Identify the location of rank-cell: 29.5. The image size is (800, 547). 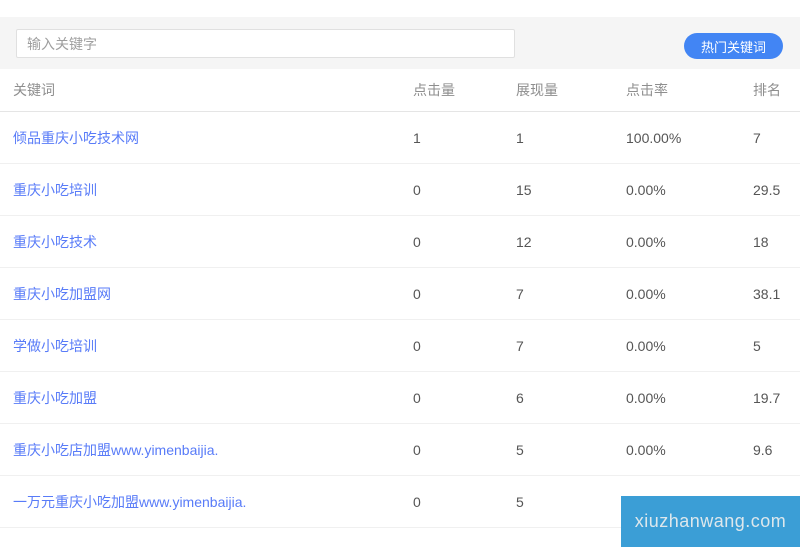
(767, 189).